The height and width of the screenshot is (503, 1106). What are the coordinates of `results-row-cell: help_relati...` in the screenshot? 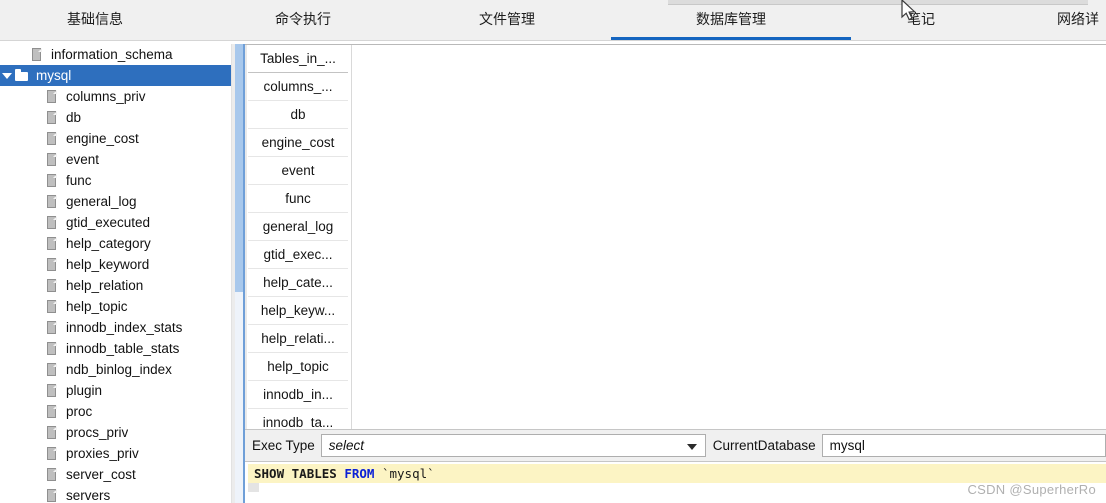 It's located at (298, 339).